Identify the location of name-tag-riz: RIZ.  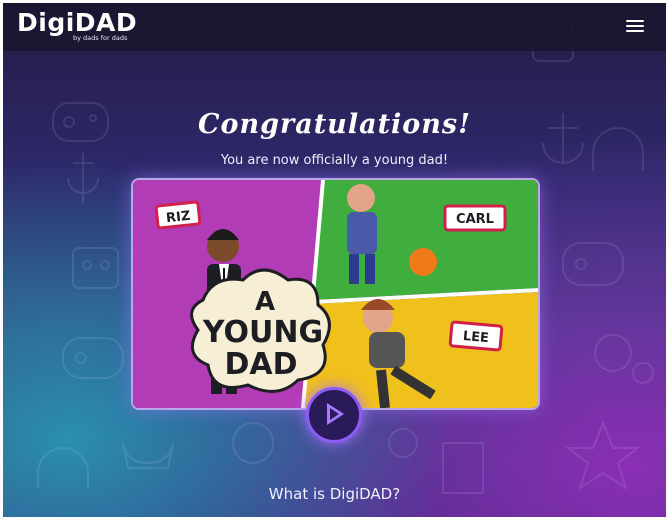
(178, 215).